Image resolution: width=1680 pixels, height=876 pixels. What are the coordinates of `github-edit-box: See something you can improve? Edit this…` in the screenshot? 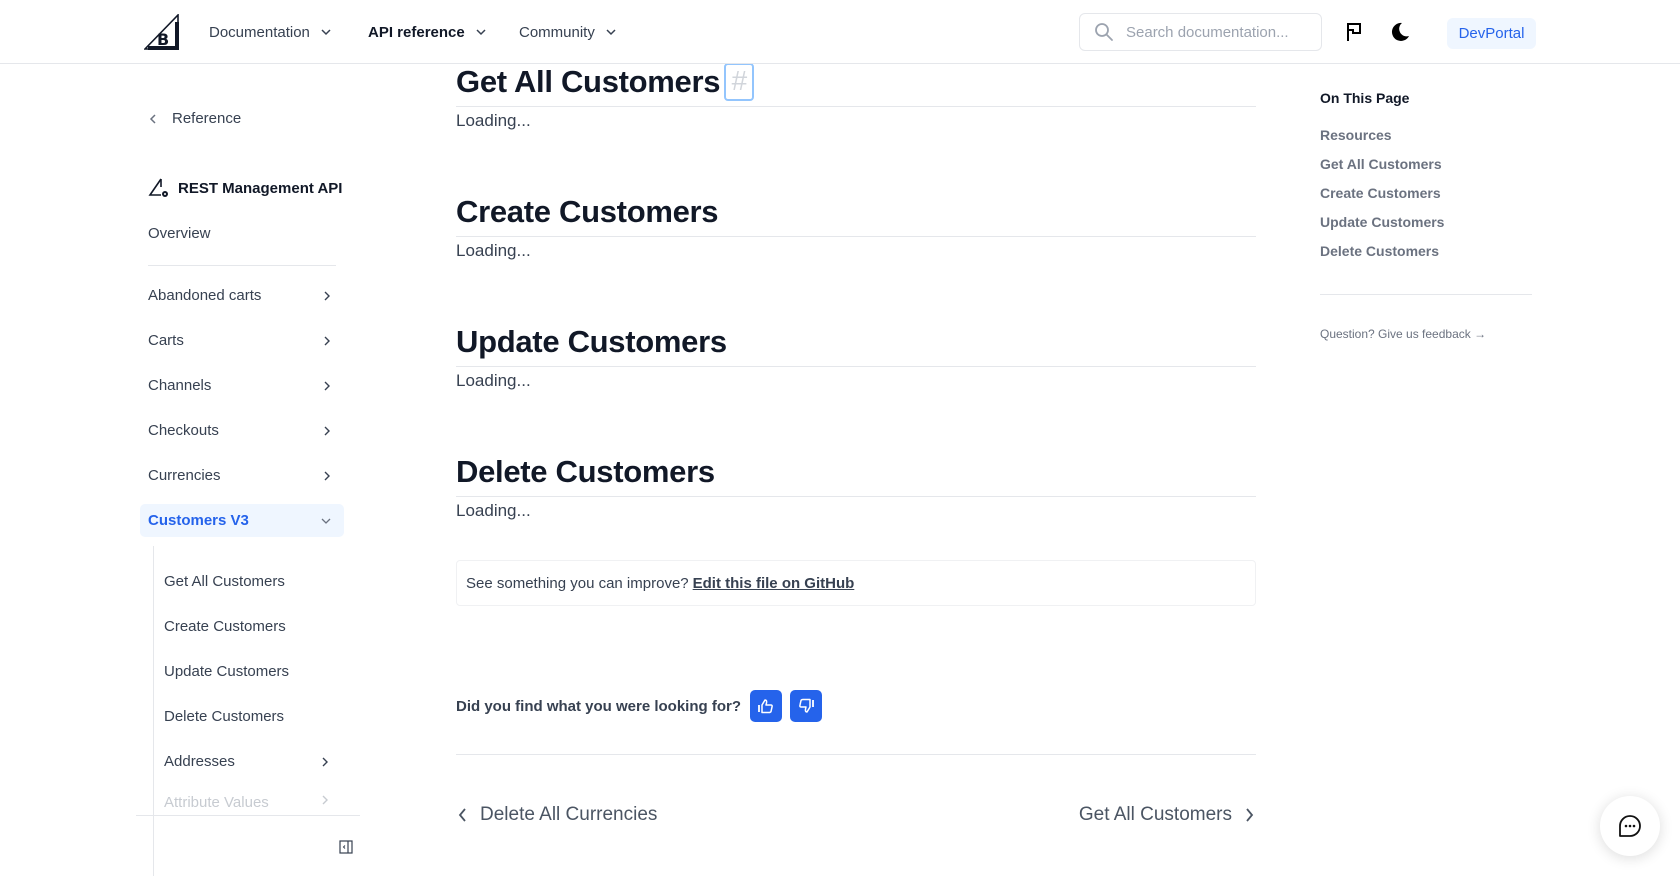 It's located at (856, 583).